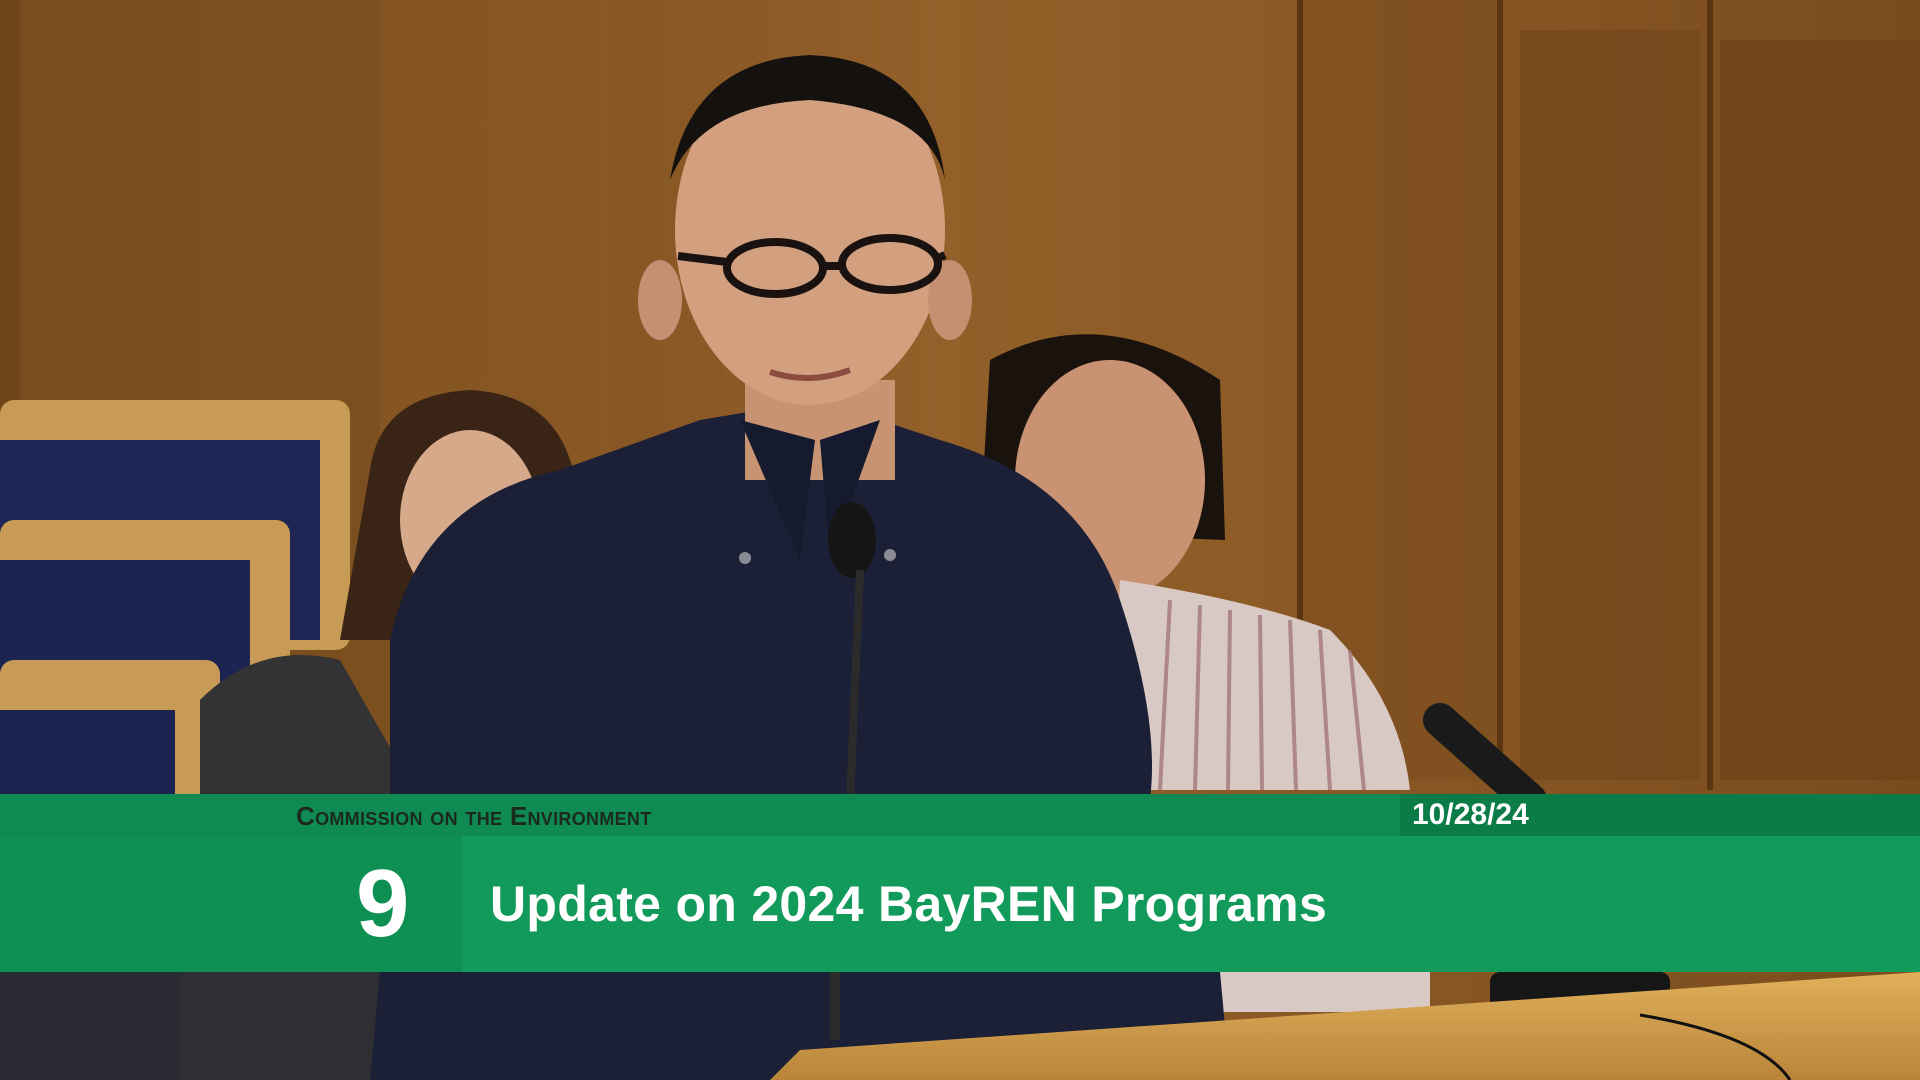 The width and height of the screenshot is (1920, 1080). Describe the element at coordinates (1470, 814) in the screenshot. I see `meeting-date: 10/28/24` at that location.